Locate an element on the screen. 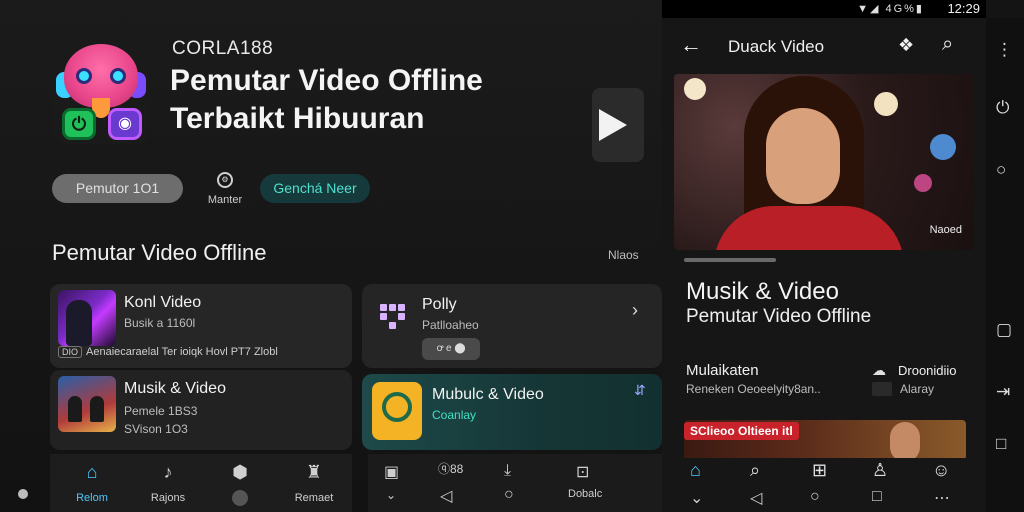  play-square-icon: ⊞ is located at coordinates (819, 470).